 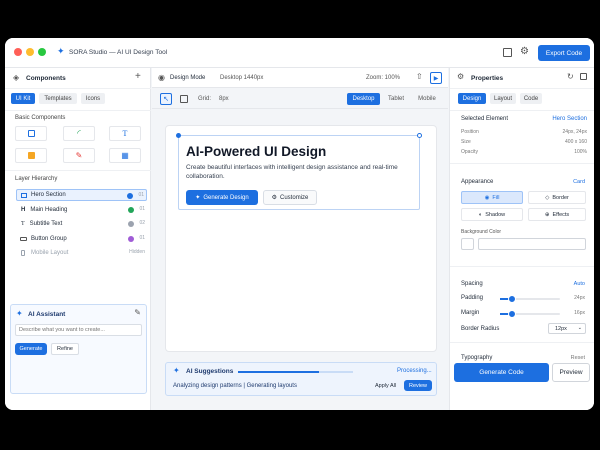 I want to click on select-tool-icon: ↖, so click(x=166, y=99).